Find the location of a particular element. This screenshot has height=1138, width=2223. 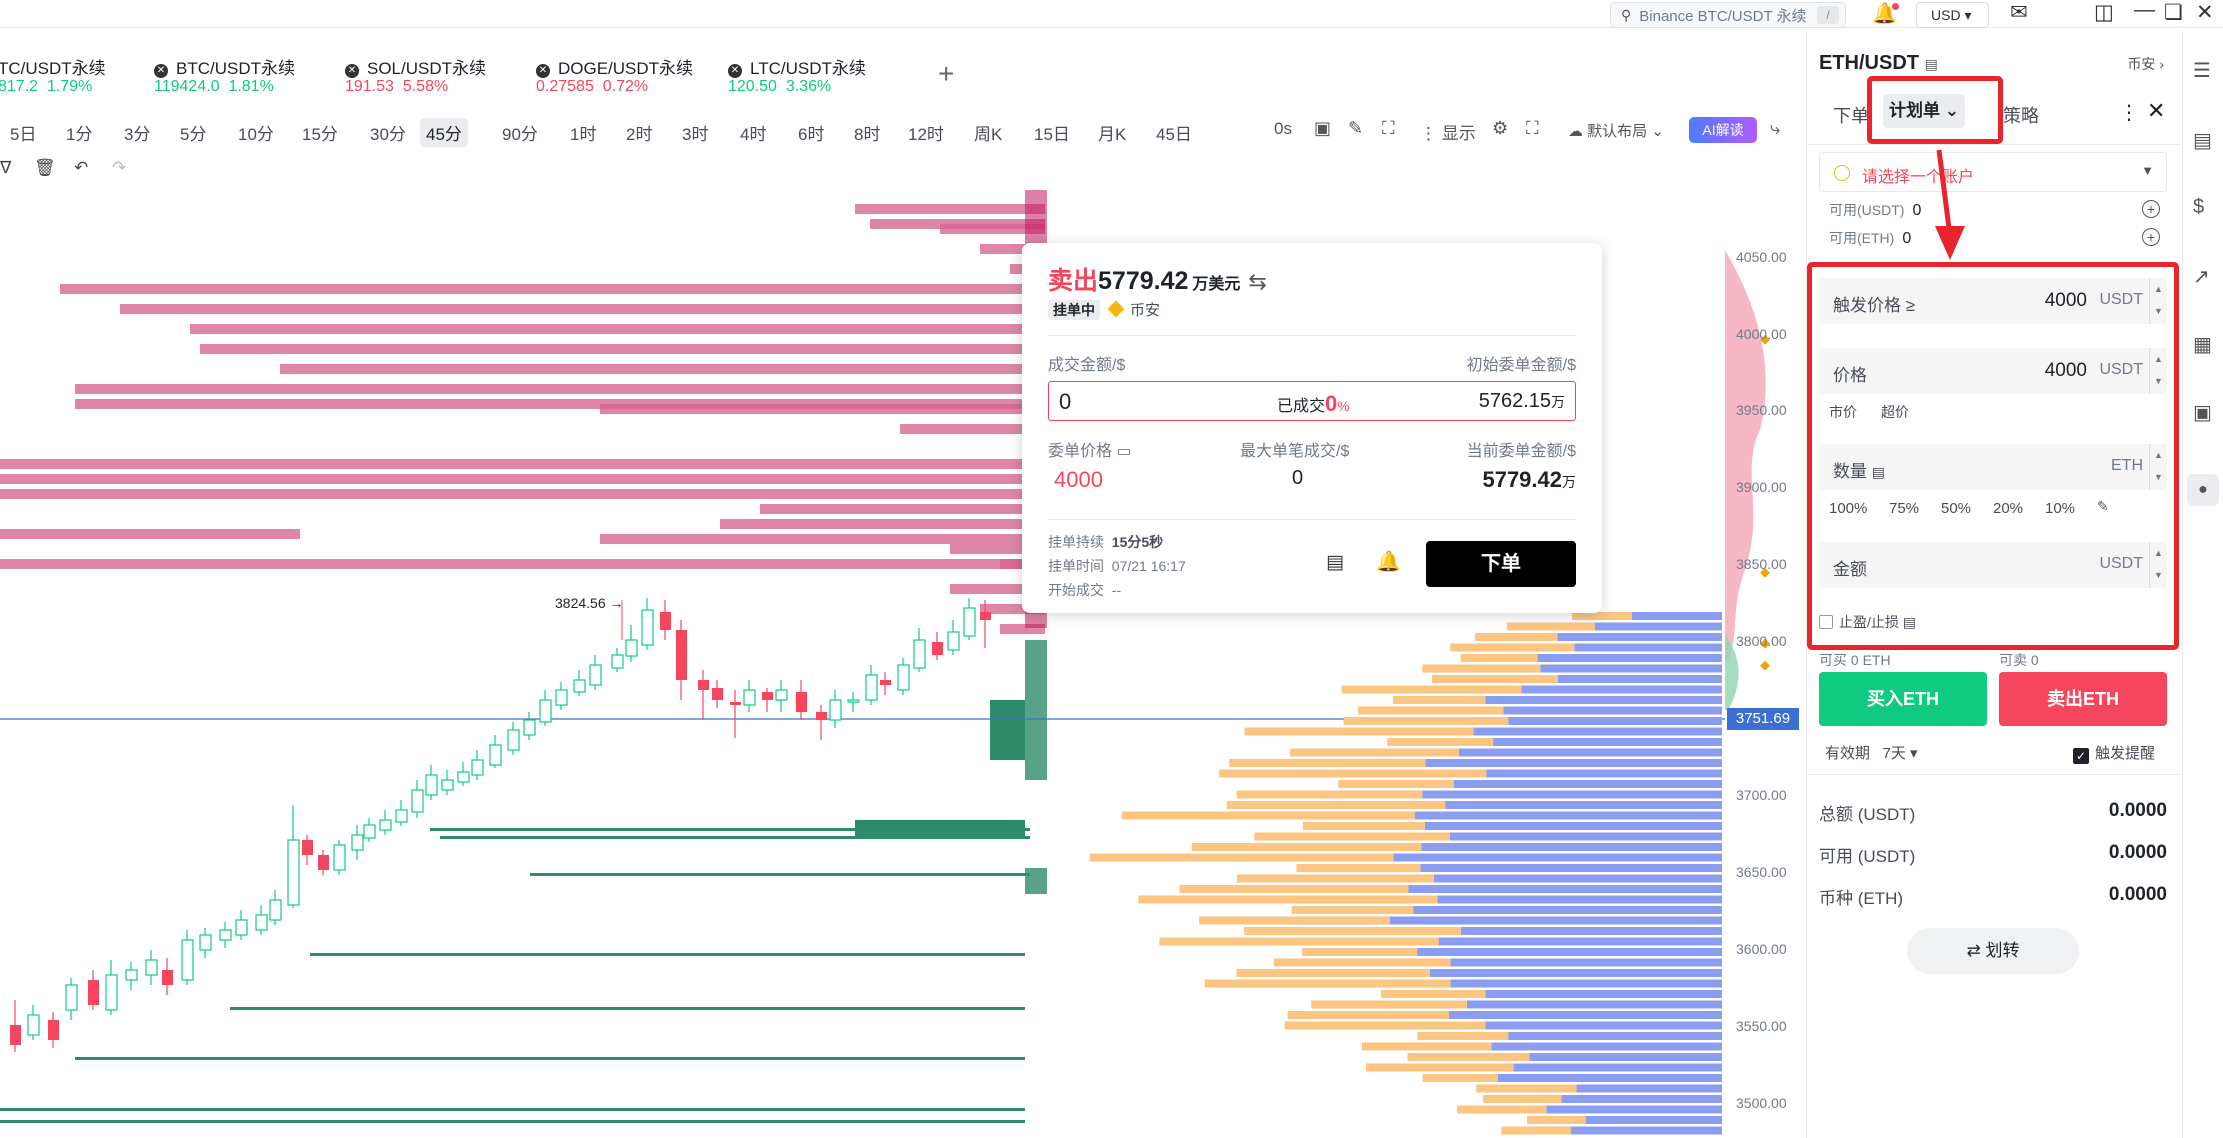

current-amount-label: 当前委单金额/$ is located at coordinates (1521, 451).